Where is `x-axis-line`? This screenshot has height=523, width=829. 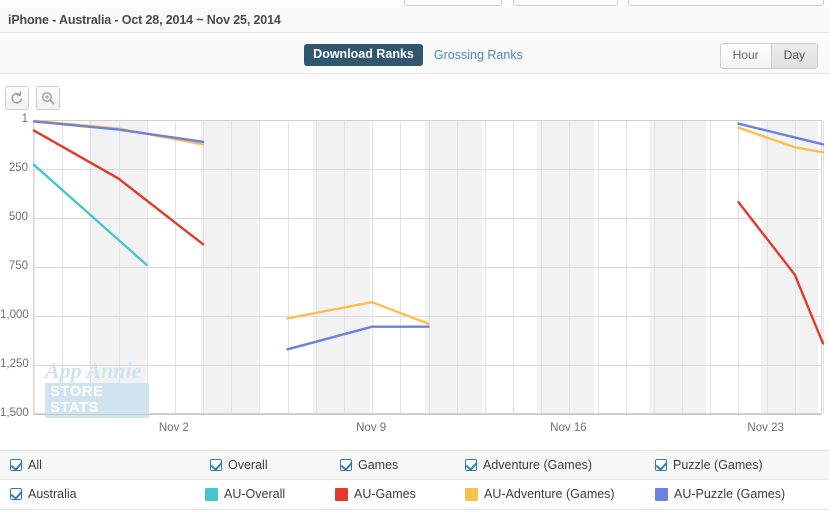 x-axis-line is located at coordinates (427, 414).